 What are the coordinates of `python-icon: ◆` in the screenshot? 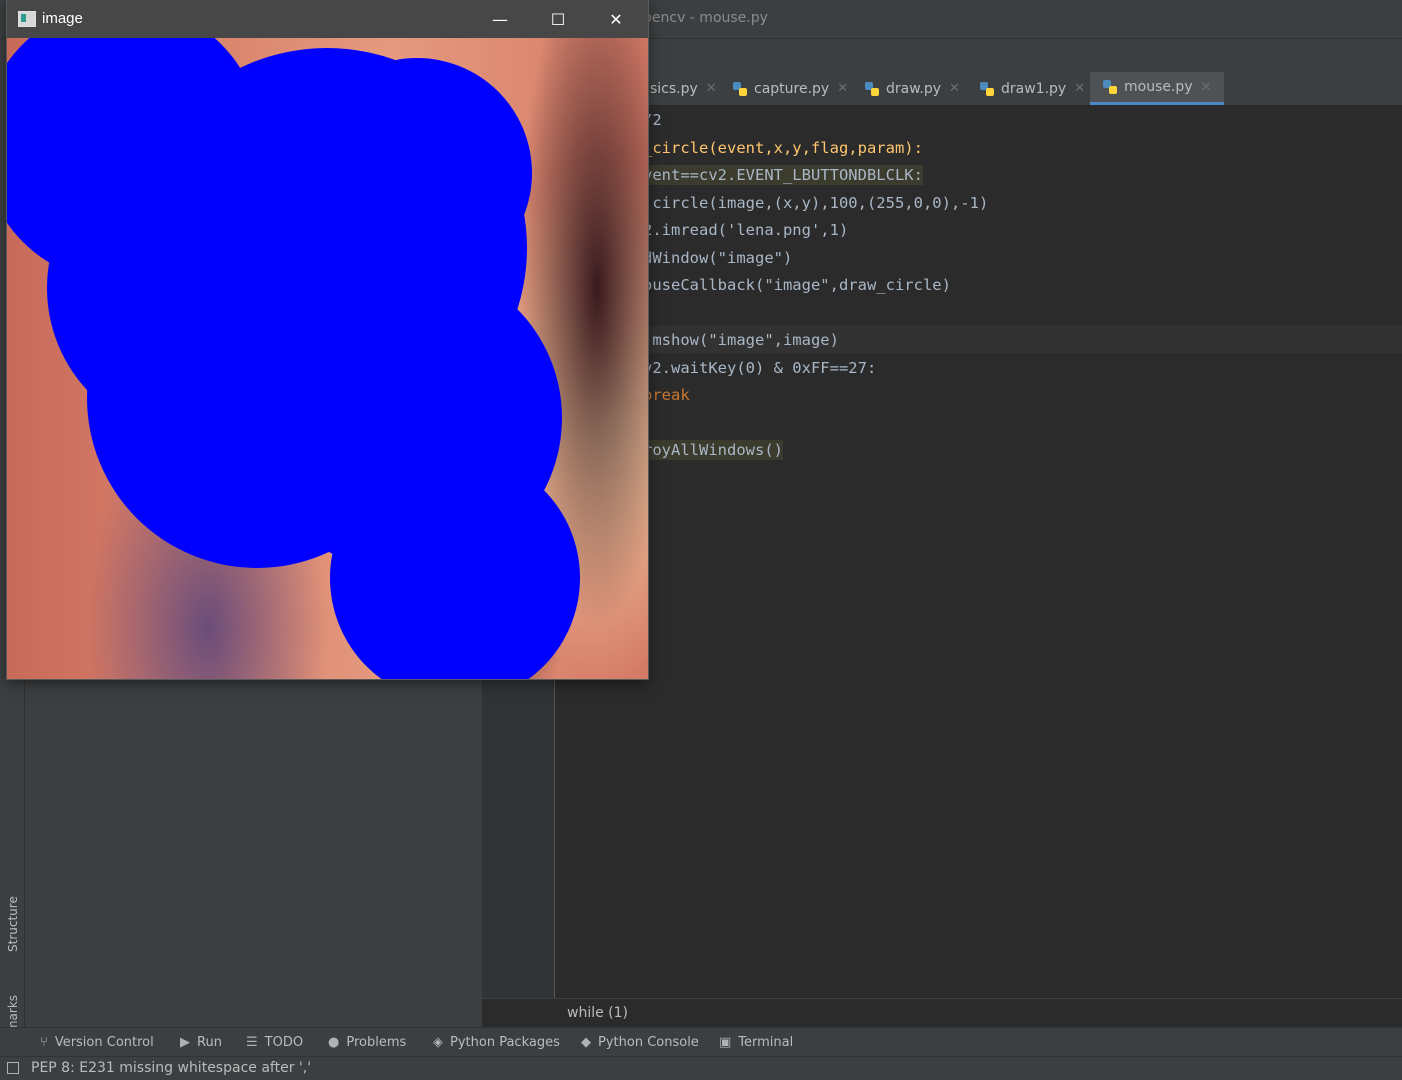 It's located at (586, 1042).